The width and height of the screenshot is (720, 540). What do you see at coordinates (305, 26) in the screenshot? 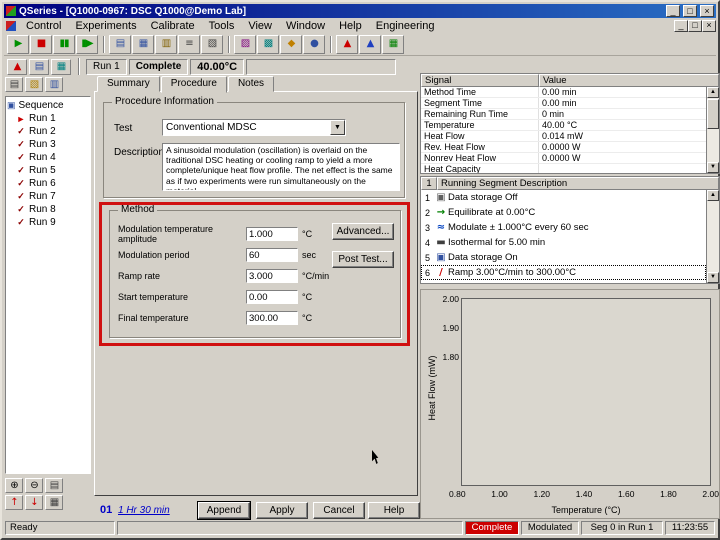
I see `menu-window: Window` at bounding box center [305, 26].